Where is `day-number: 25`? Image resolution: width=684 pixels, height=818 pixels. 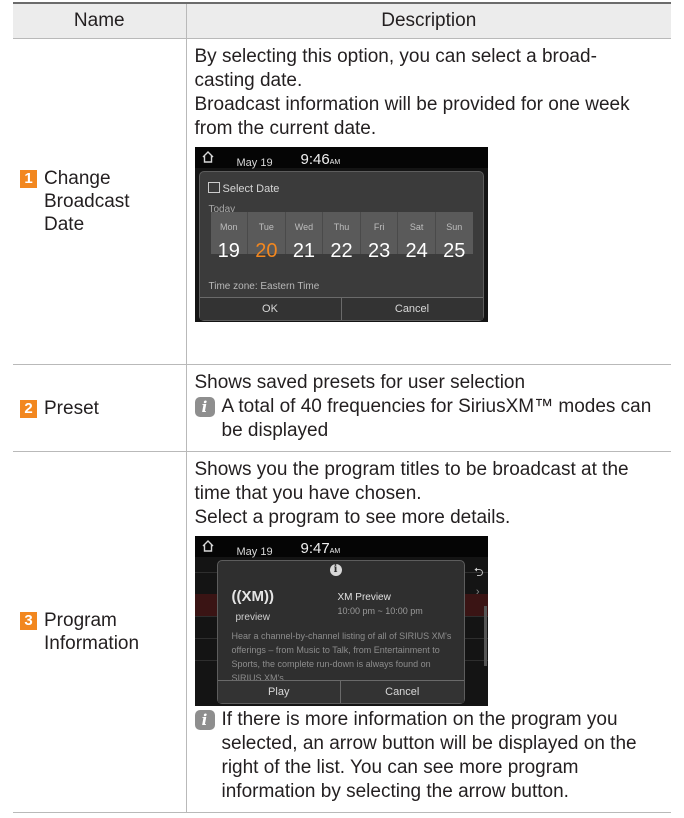 day-number: 25 is located at coordinates (454, 251).